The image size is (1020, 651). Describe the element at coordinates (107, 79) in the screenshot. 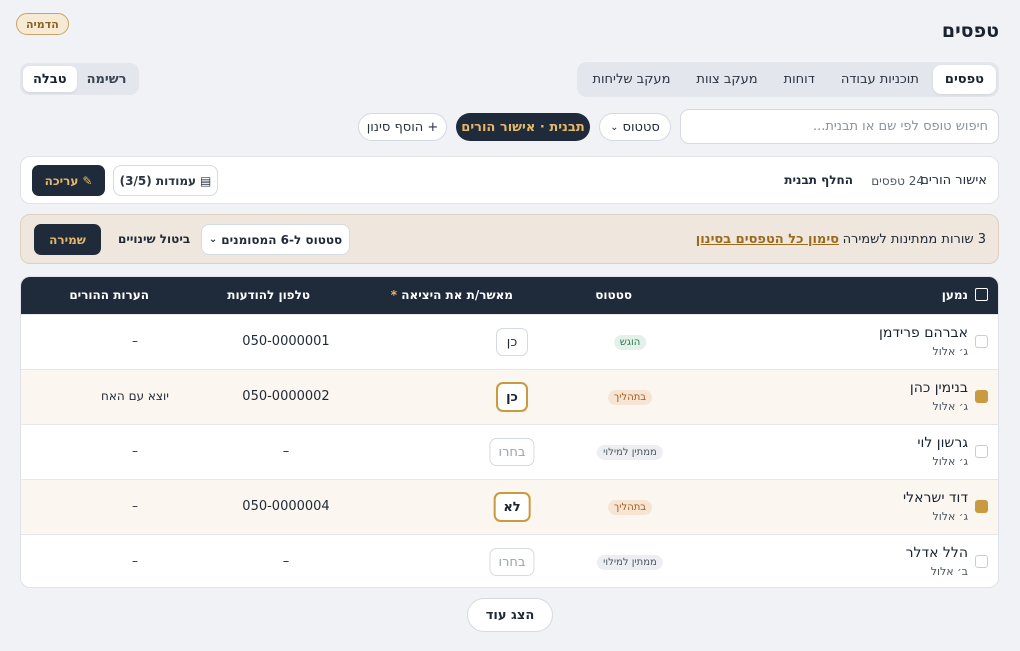

I see `view-list-button: רשימה` at that location.